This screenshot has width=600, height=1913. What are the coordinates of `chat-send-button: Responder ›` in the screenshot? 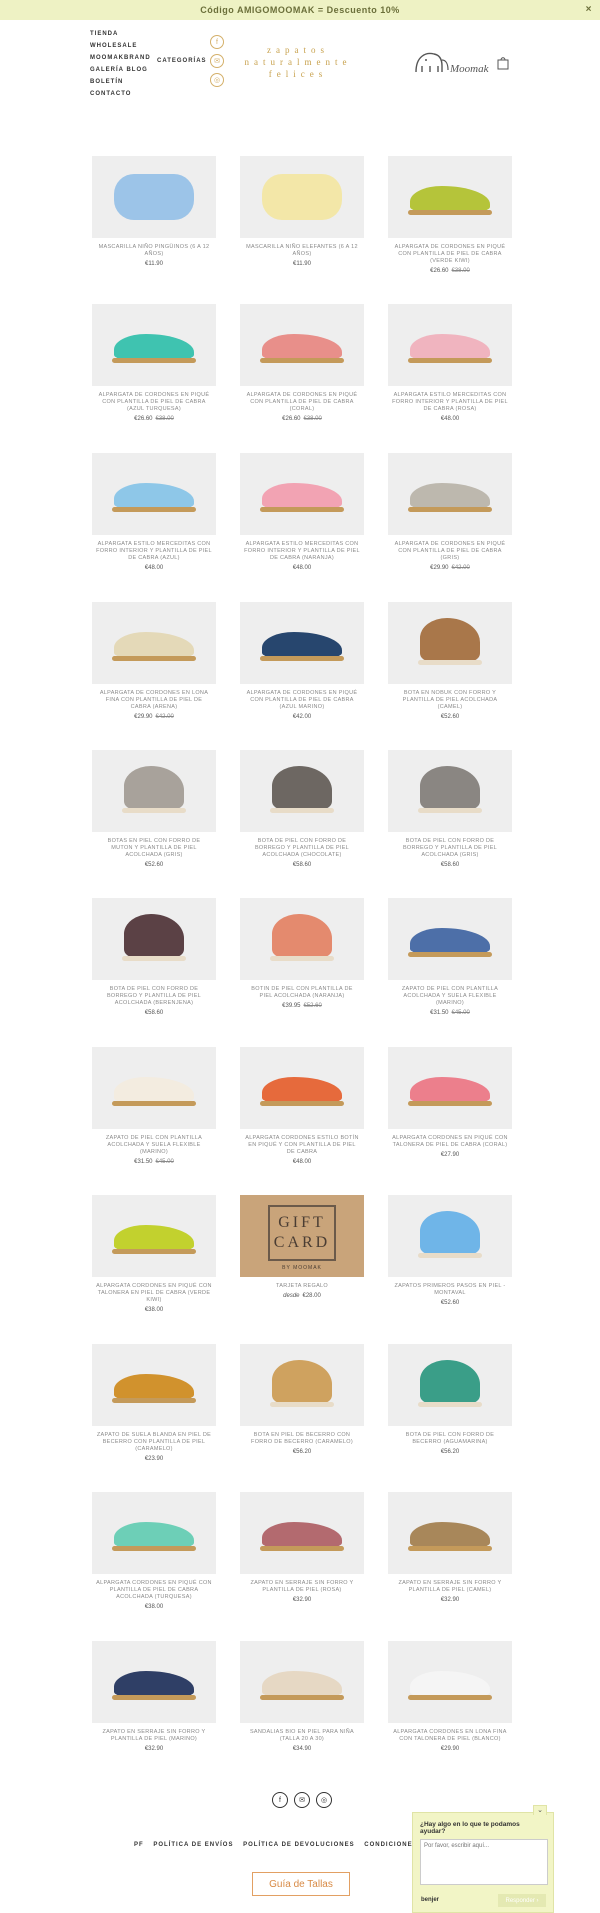 It's located at (522, 1900).